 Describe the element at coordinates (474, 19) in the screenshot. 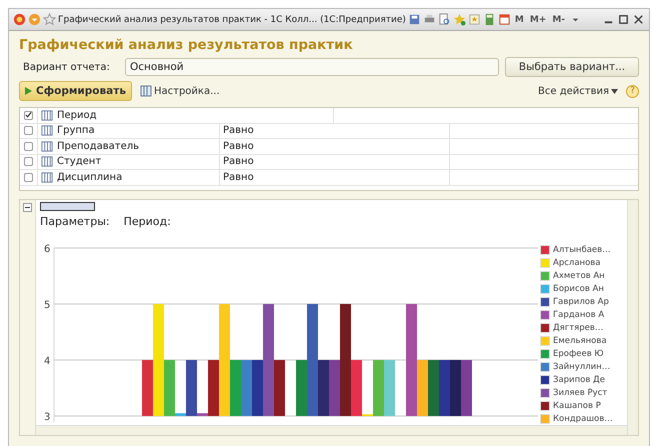

I see `bookmark-icon` at that location.